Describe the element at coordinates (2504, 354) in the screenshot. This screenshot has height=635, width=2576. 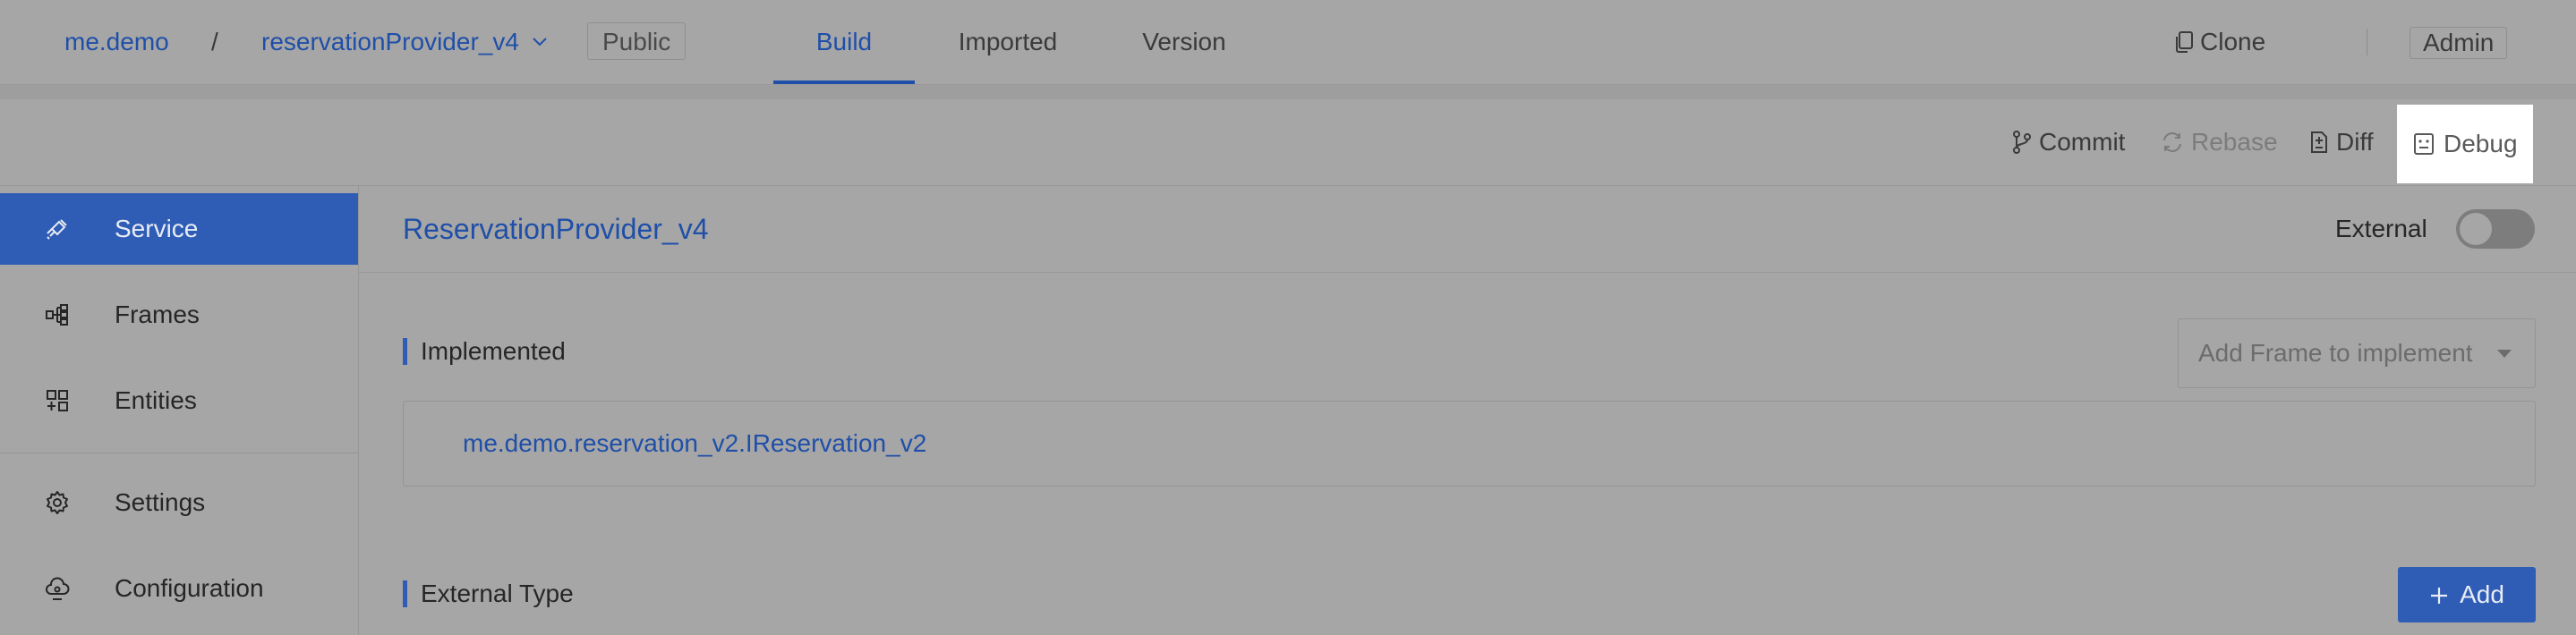
I see `caret-down-icon` at that location.